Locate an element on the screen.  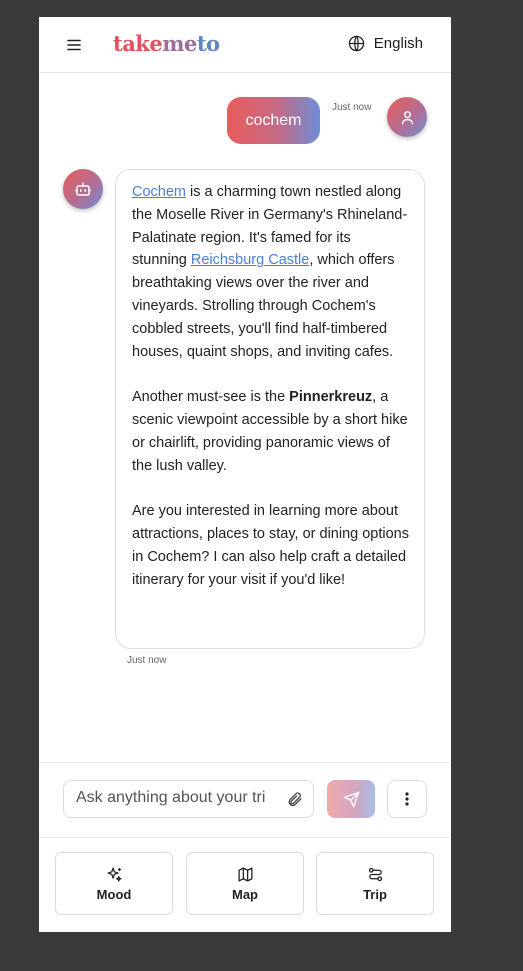
paperclip-icon is located at coordinates (294, 799).